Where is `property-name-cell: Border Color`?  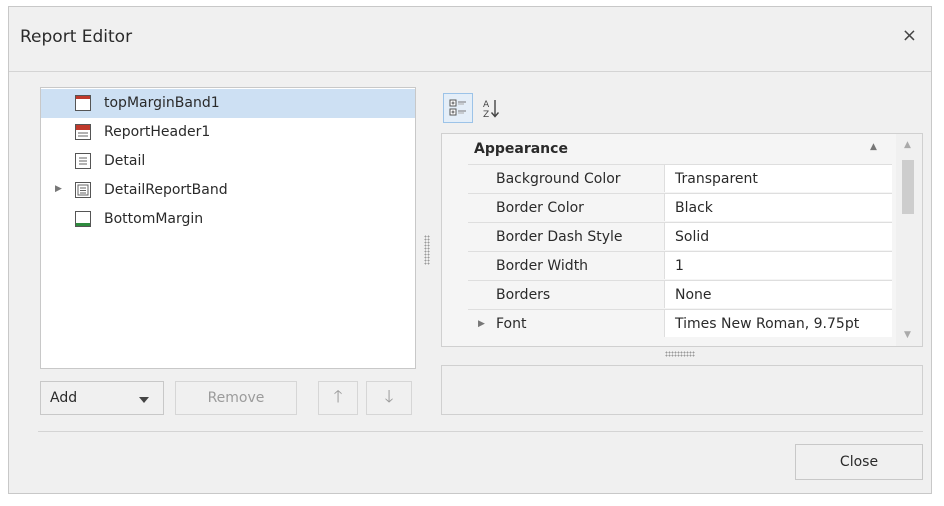 property-name-cell: Border Color is located at coordinates (566, 207).